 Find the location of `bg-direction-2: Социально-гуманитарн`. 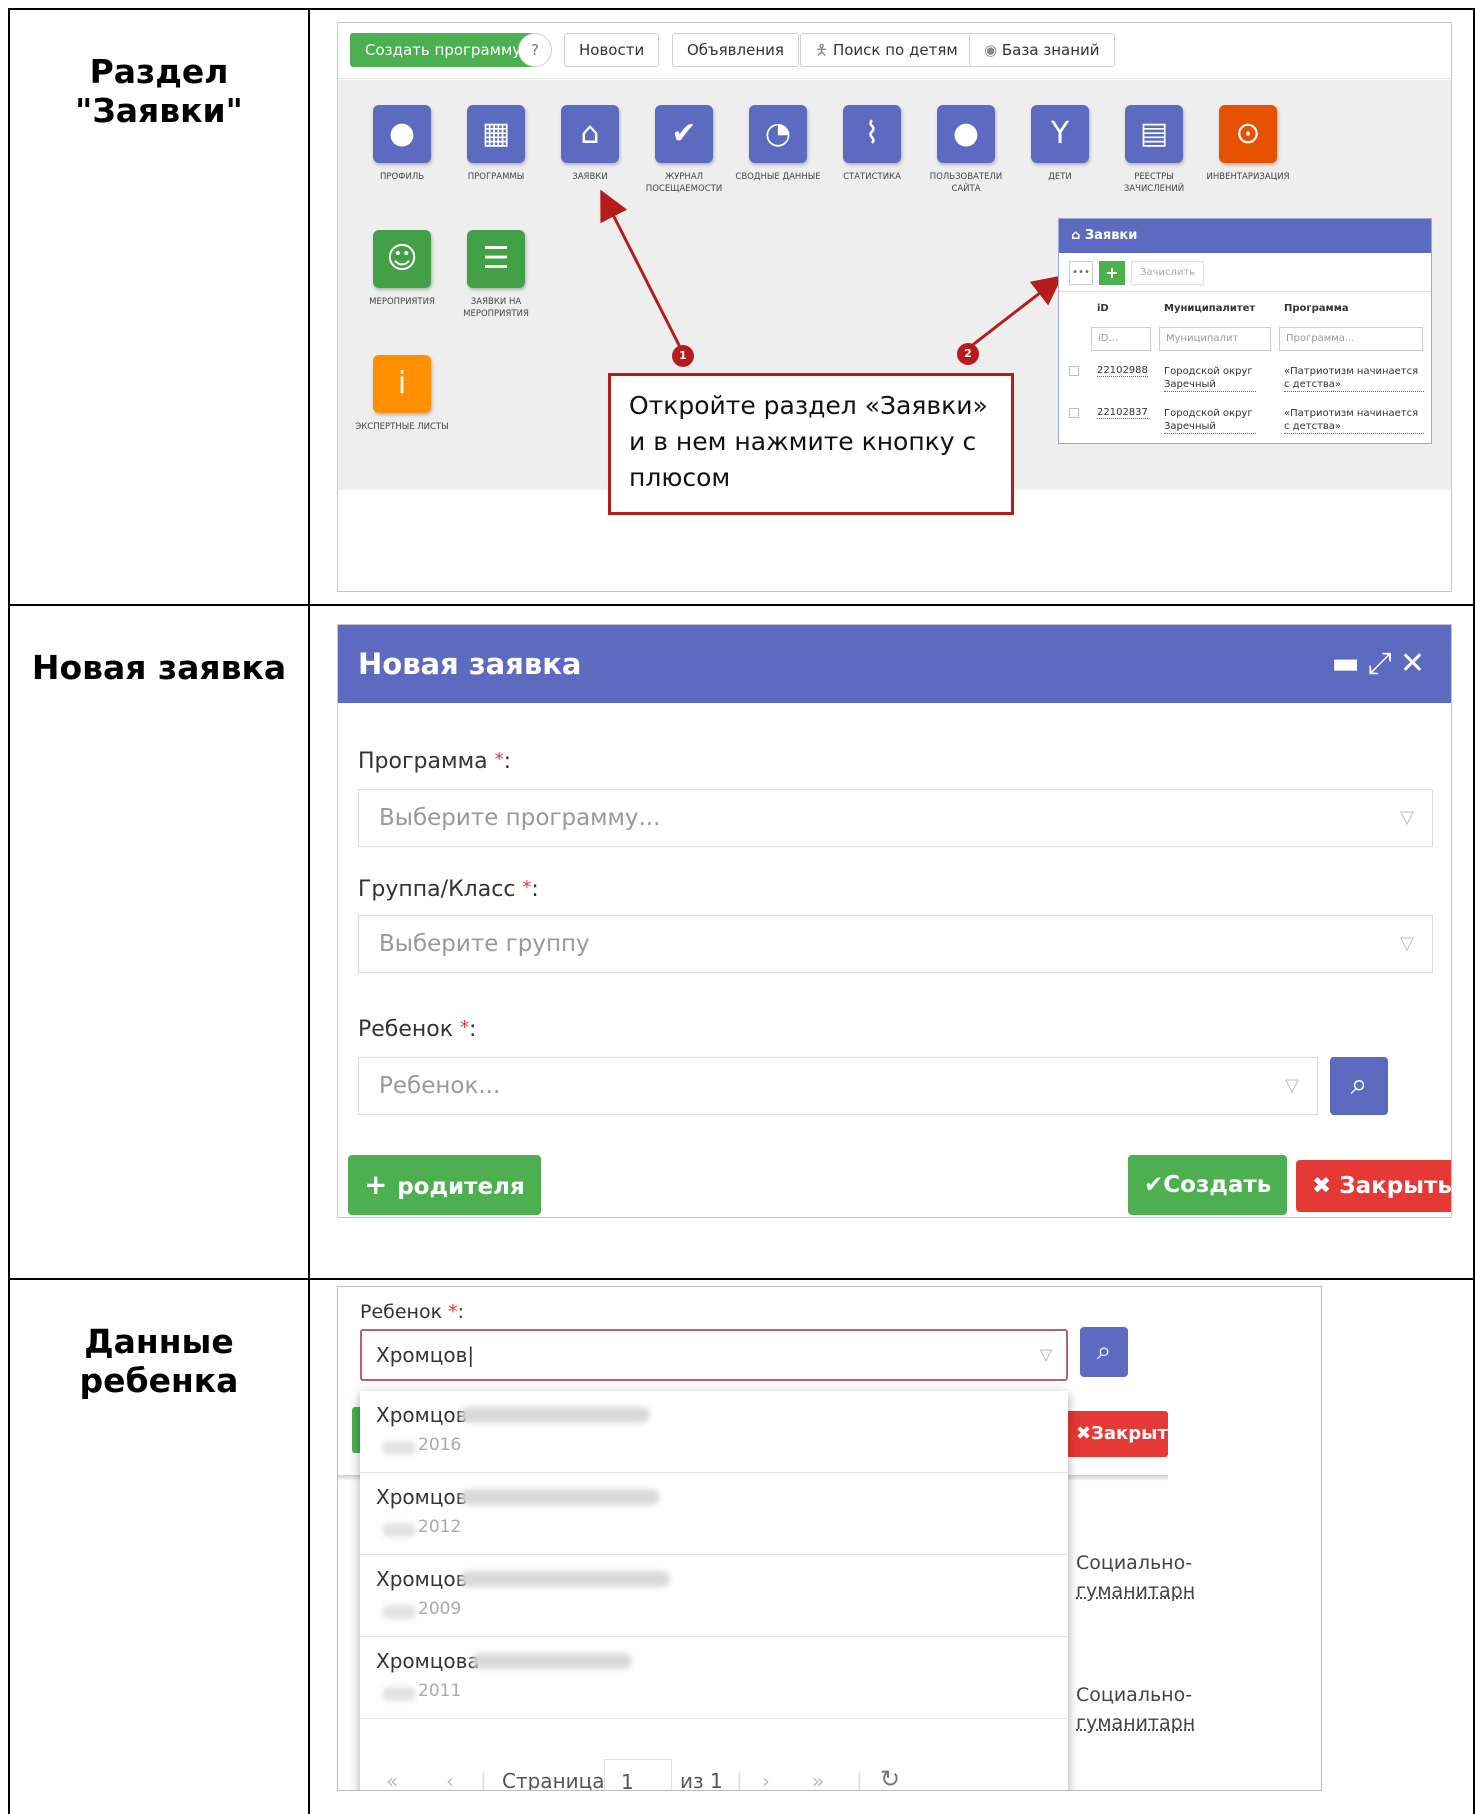

bg-direction-2: Социально-гуманитарн is located at coordinates (1136, 1709).